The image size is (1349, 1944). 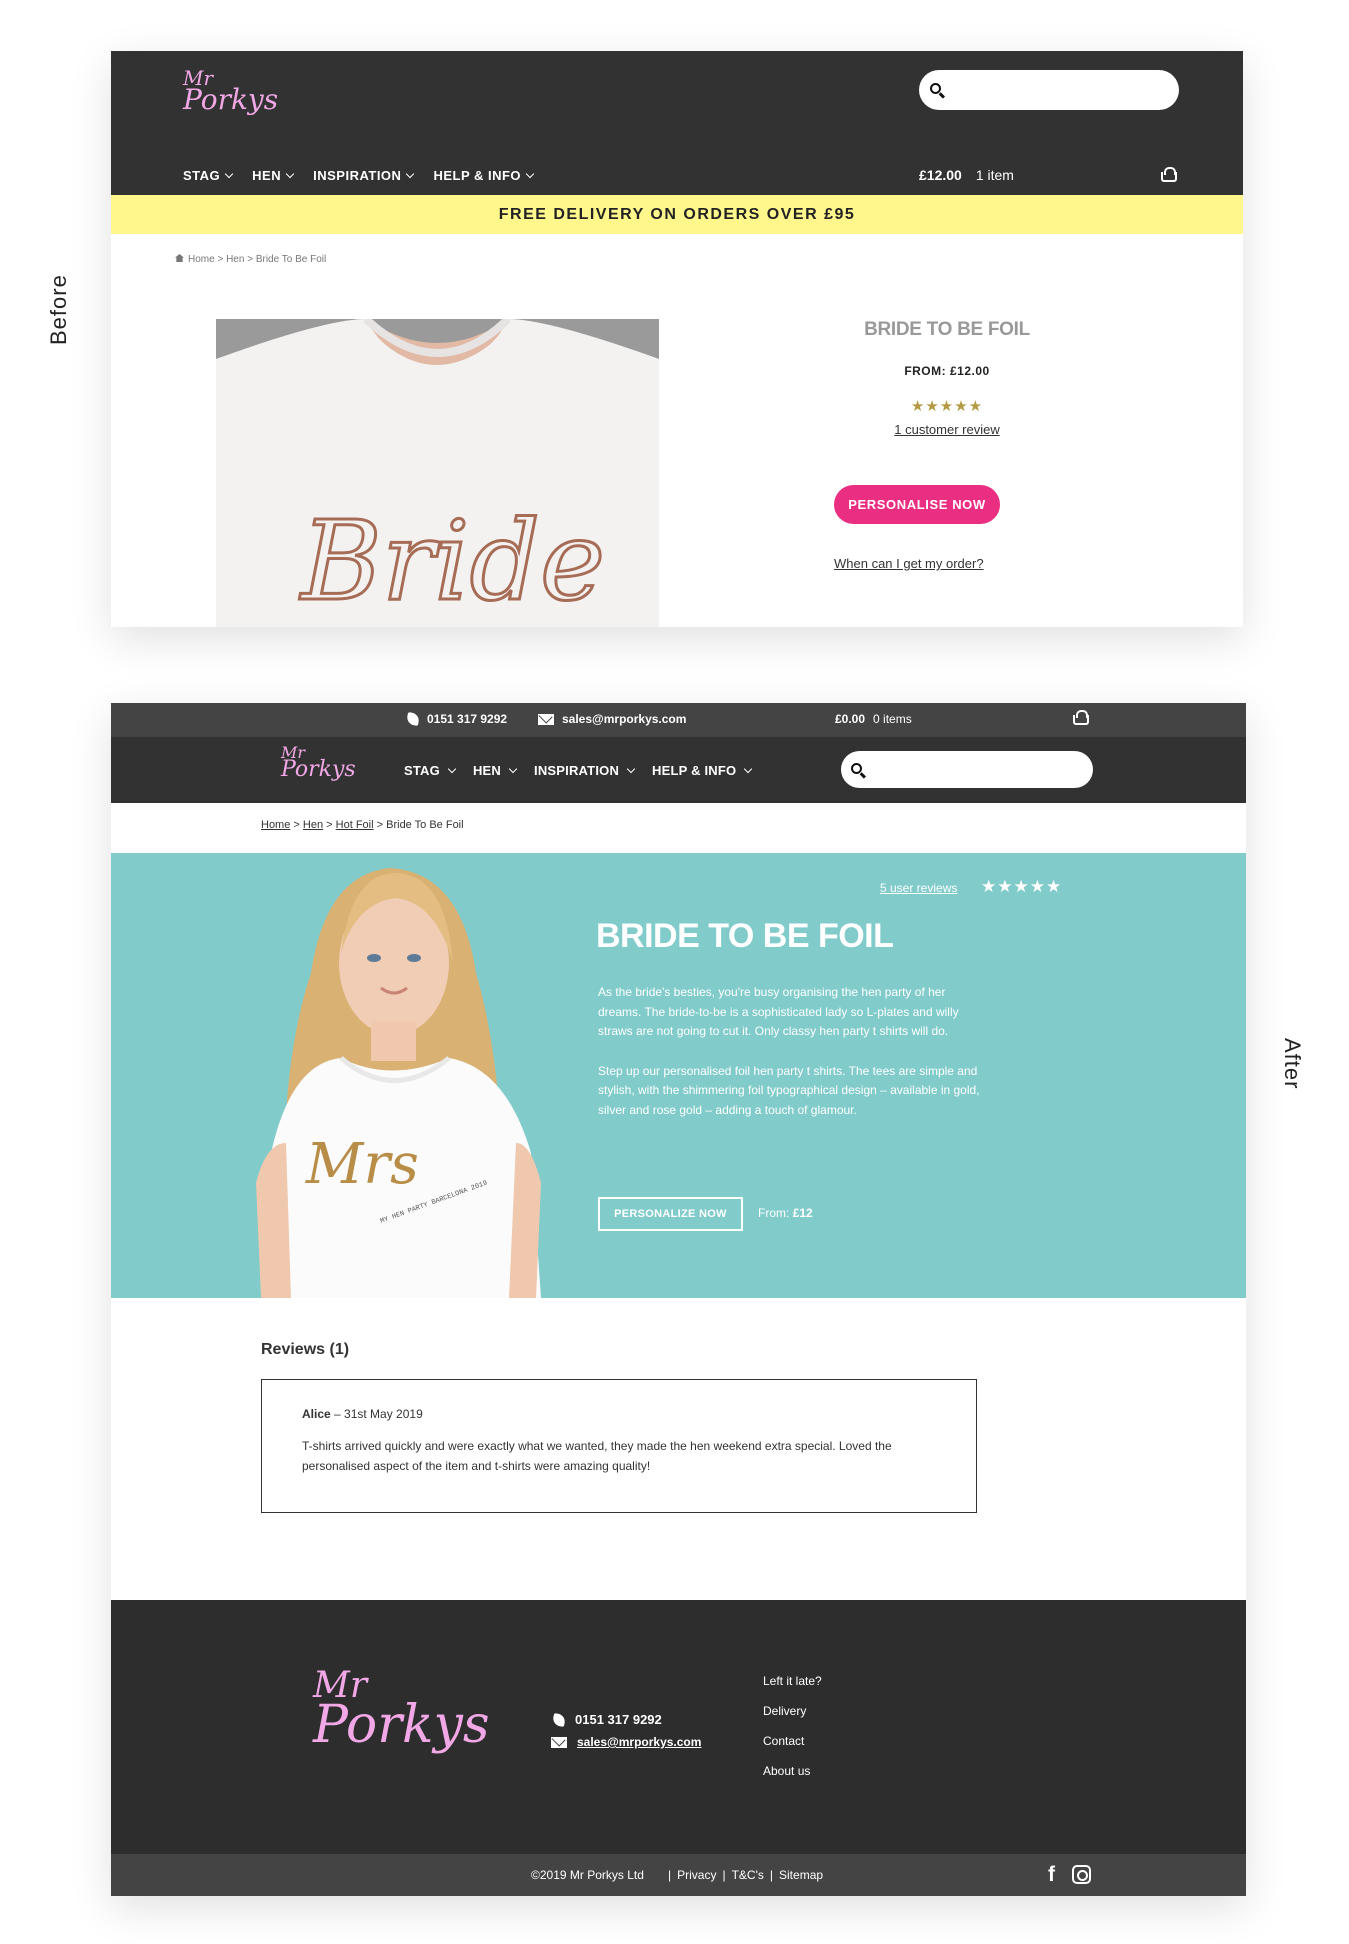 I want to click on instagram-icon, so click(x=1081, y=1874).